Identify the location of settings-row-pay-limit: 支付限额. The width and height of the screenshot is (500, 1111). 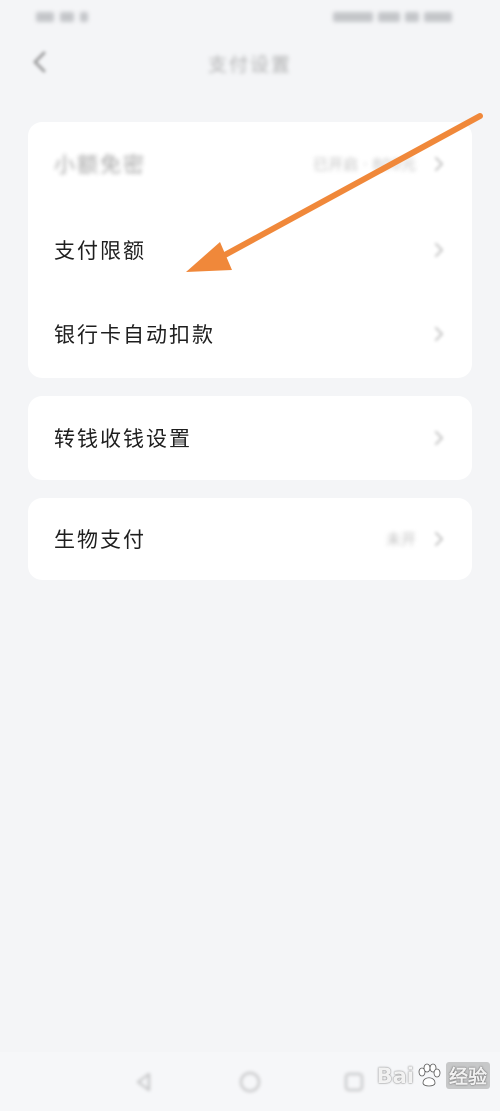
(250, 250).